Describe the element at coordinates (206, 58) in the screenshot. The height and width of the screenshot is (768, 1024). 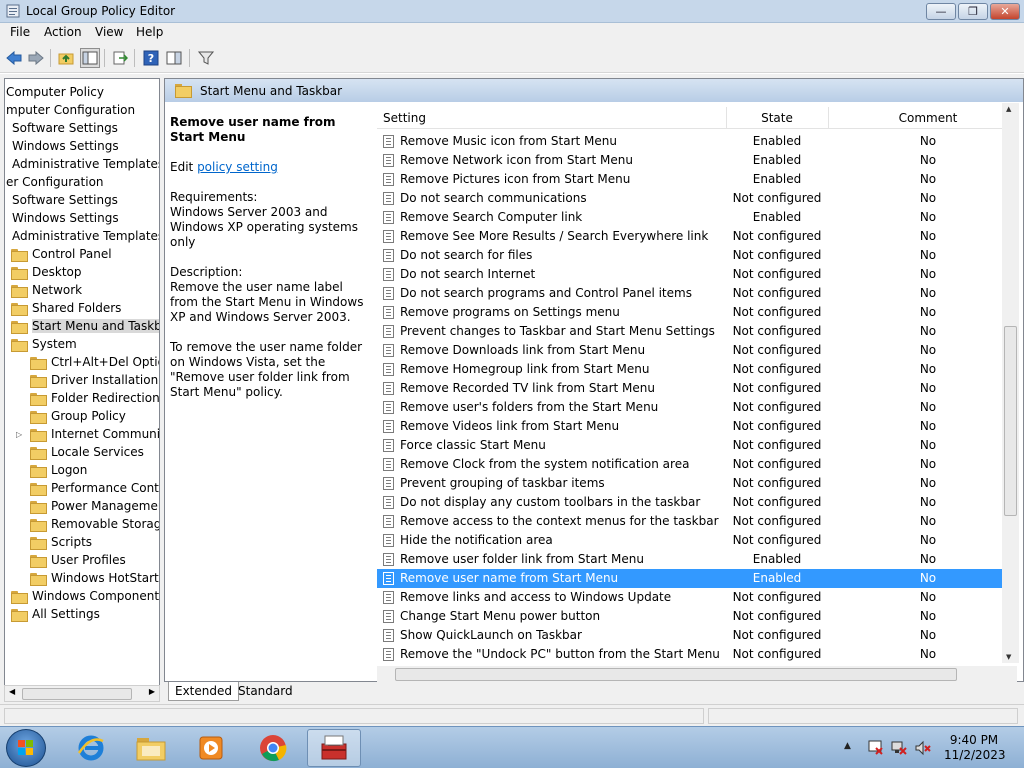
I see `filter-button` at that location.